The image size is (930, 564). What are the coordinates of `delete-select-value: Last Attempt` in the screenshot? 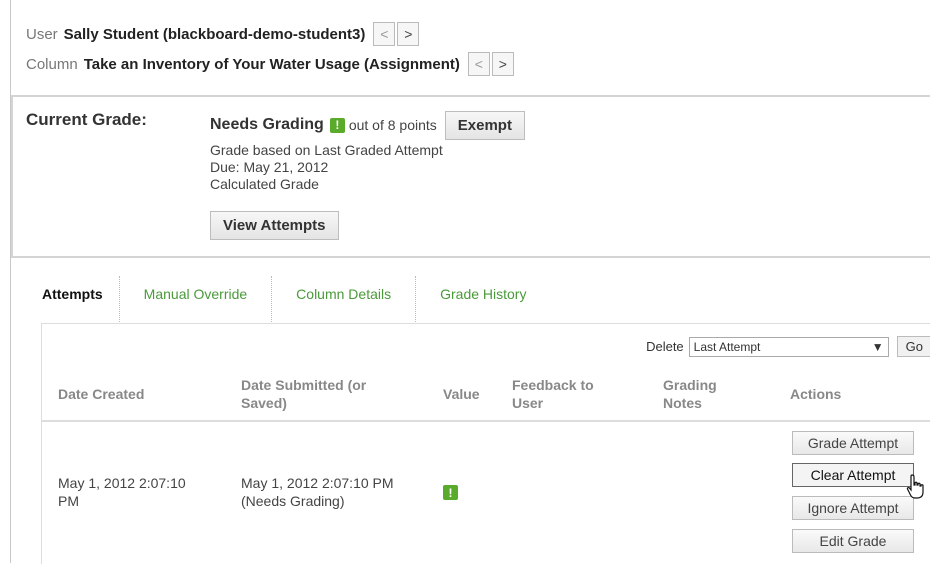 It's located at (727, 346).